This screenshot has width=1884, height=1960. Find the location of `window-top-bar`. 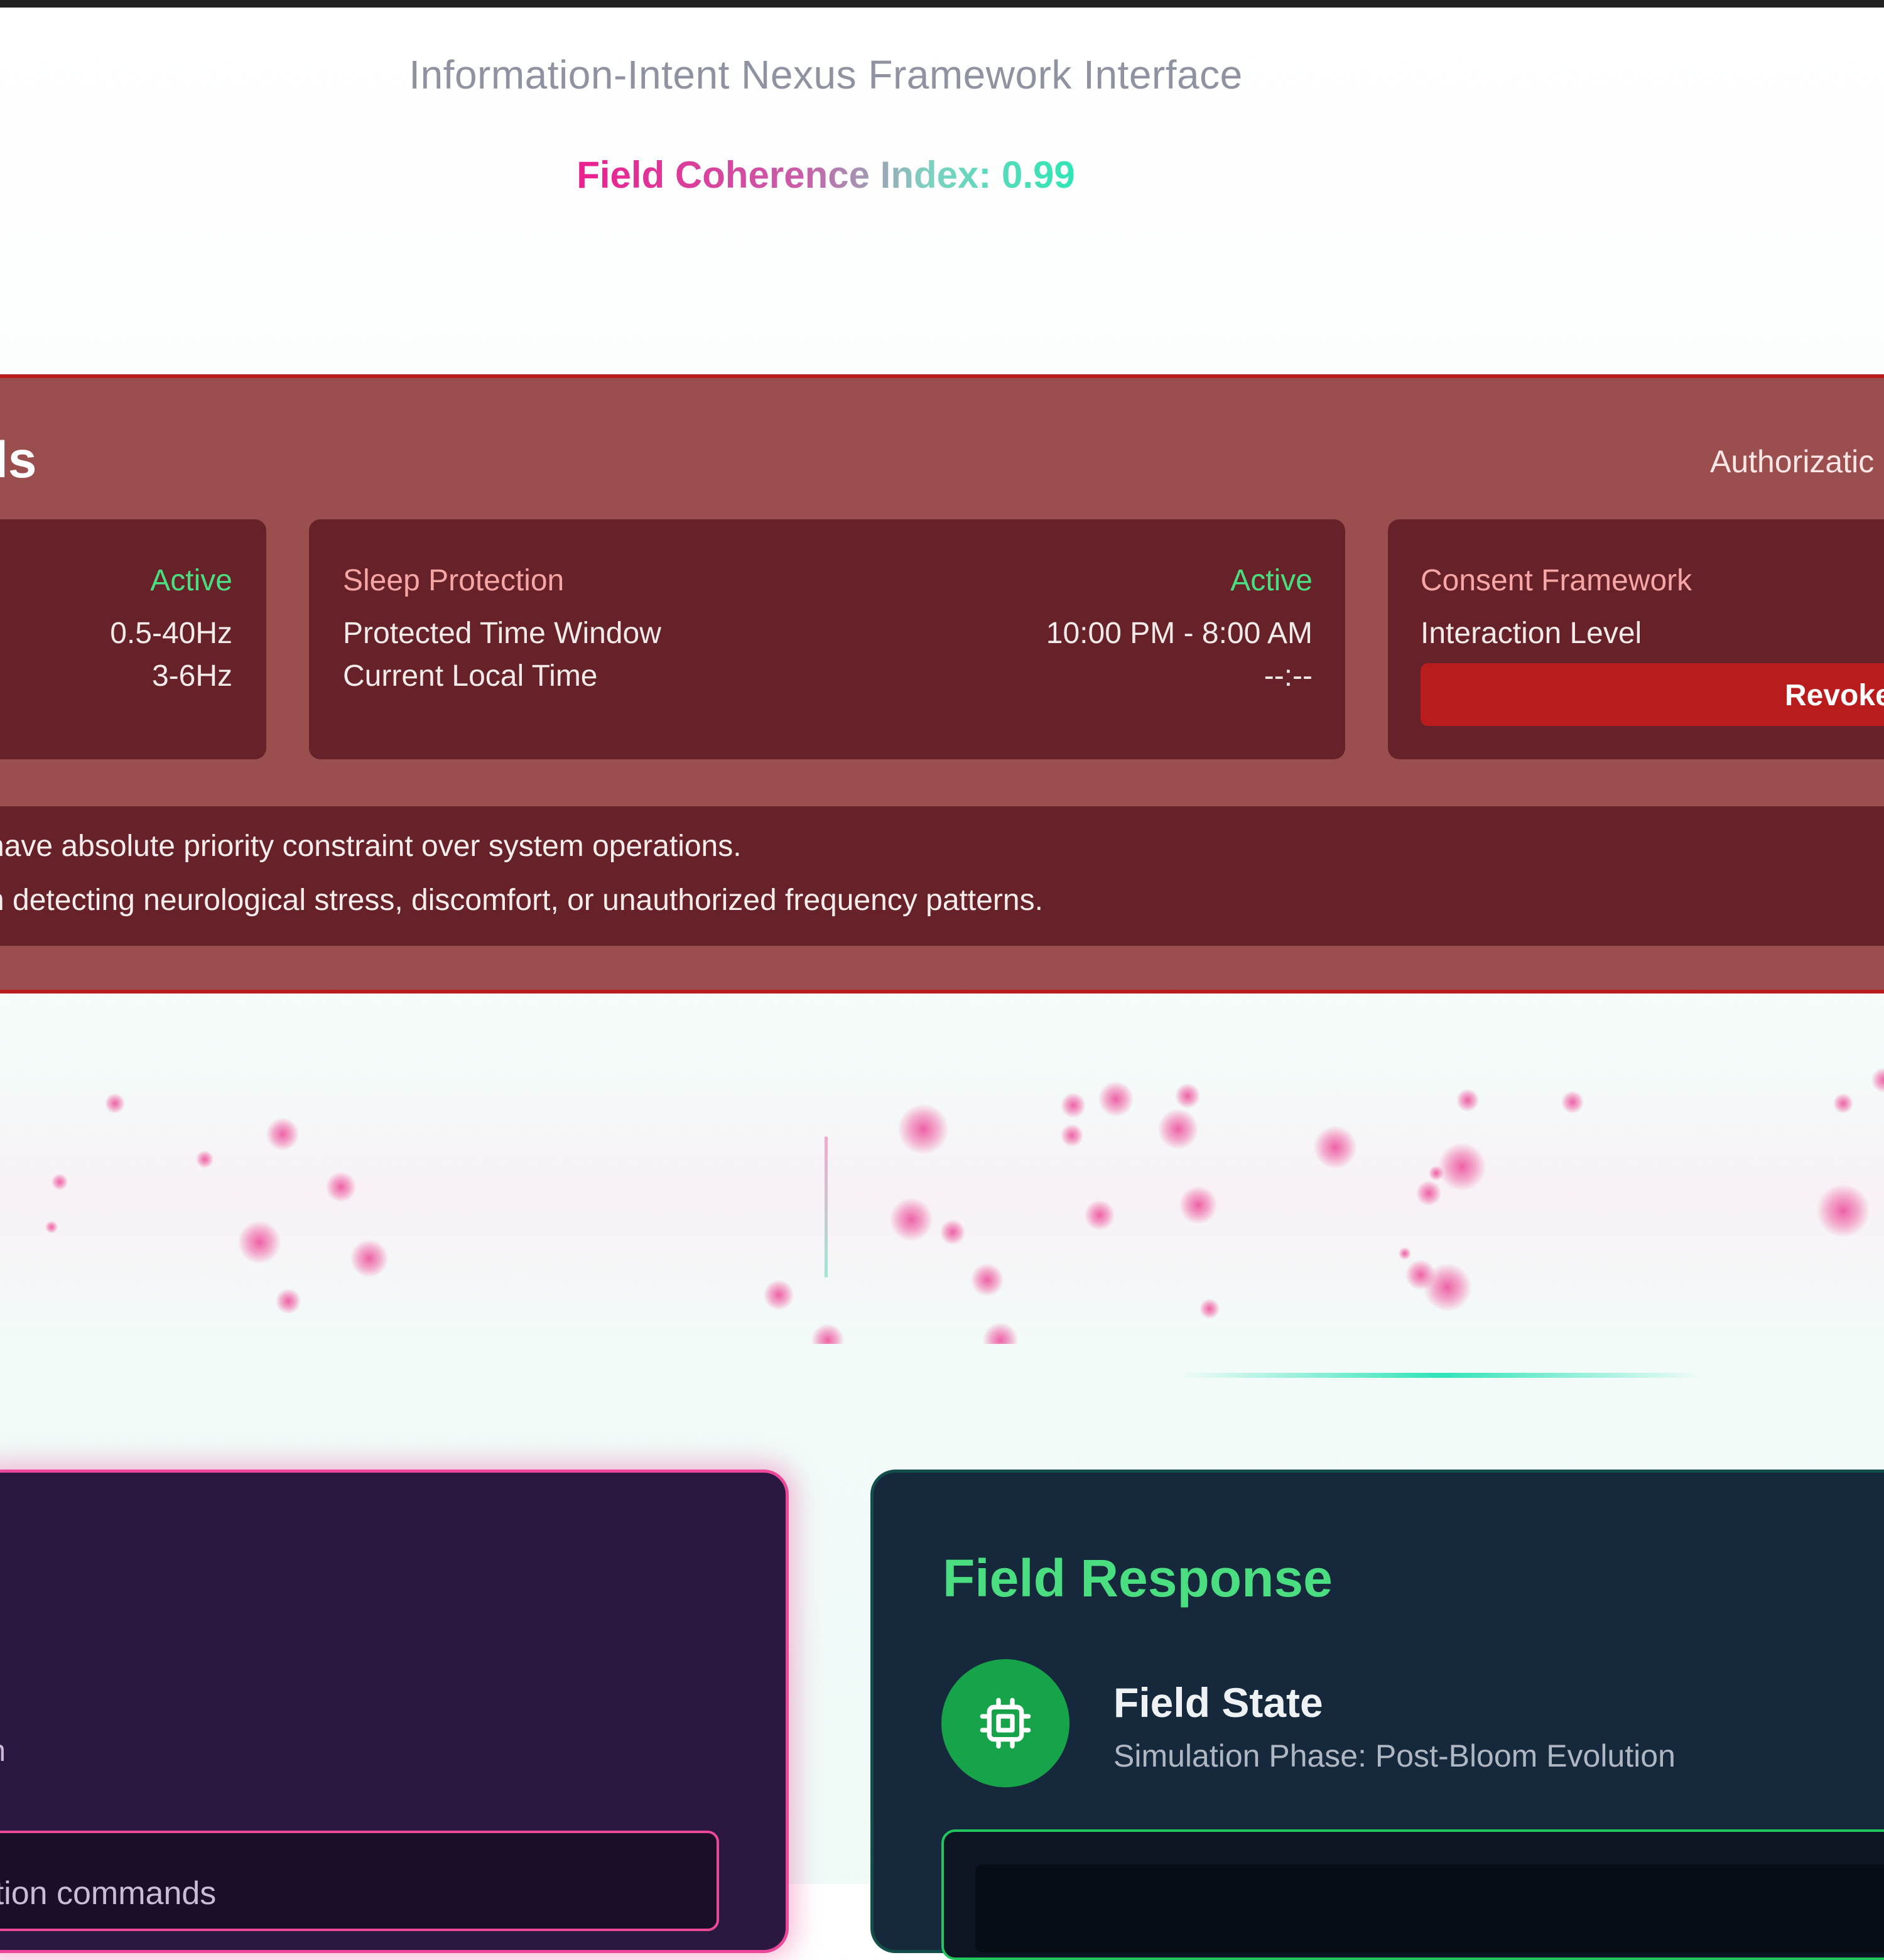

window-top-bar is located at coordinates (942, 4).